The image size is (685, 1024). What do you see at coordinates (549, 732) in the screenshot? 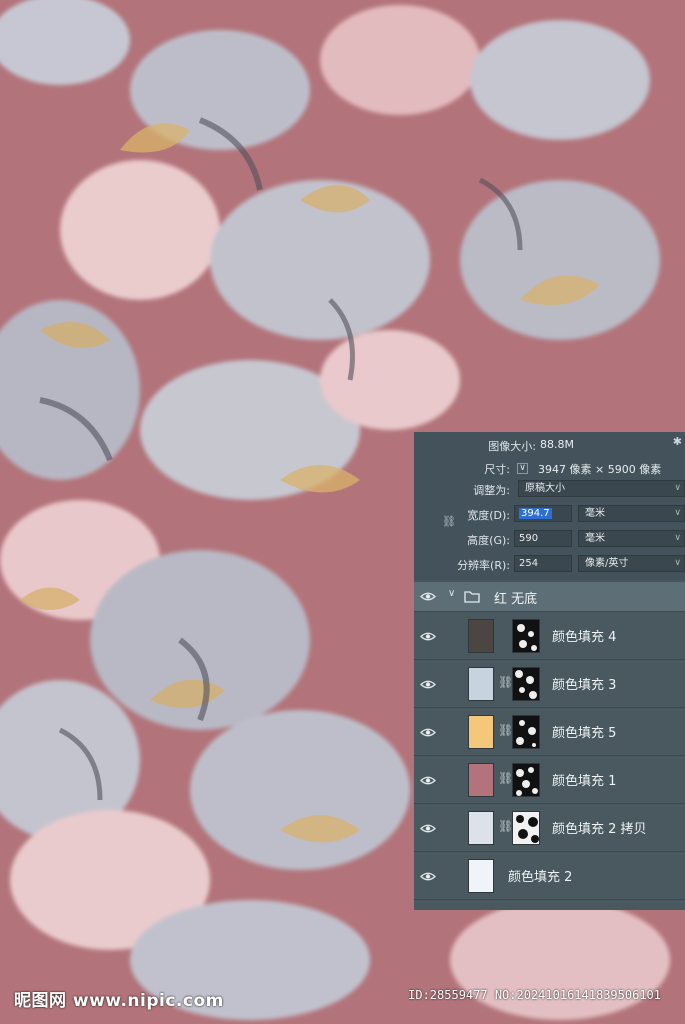
I see `layer-row: ⛓ 颜色填充 5` at bounding box center [549, 732].